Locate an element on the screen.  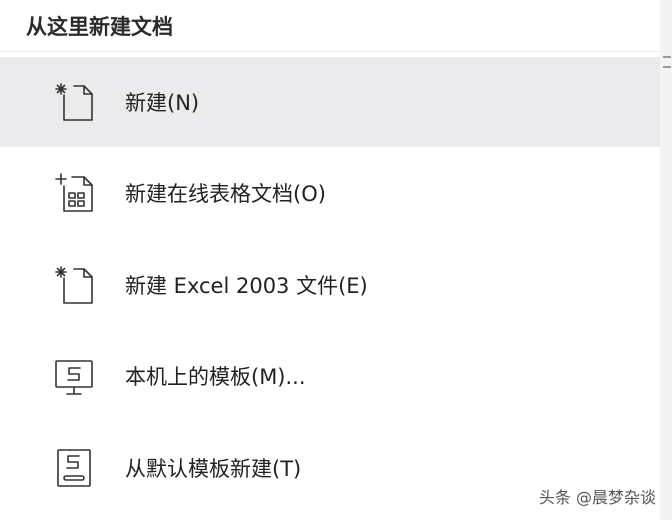
local-template-monitor-icon is located at coordinates (74, 376).